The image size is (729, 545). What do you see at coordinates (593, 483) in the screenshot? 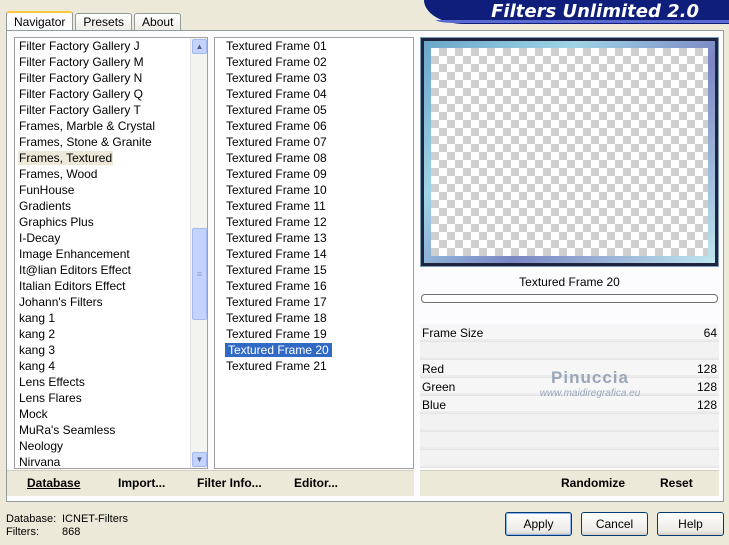
I see `randomize-button: Randomize` at bounding box center [593, 483].